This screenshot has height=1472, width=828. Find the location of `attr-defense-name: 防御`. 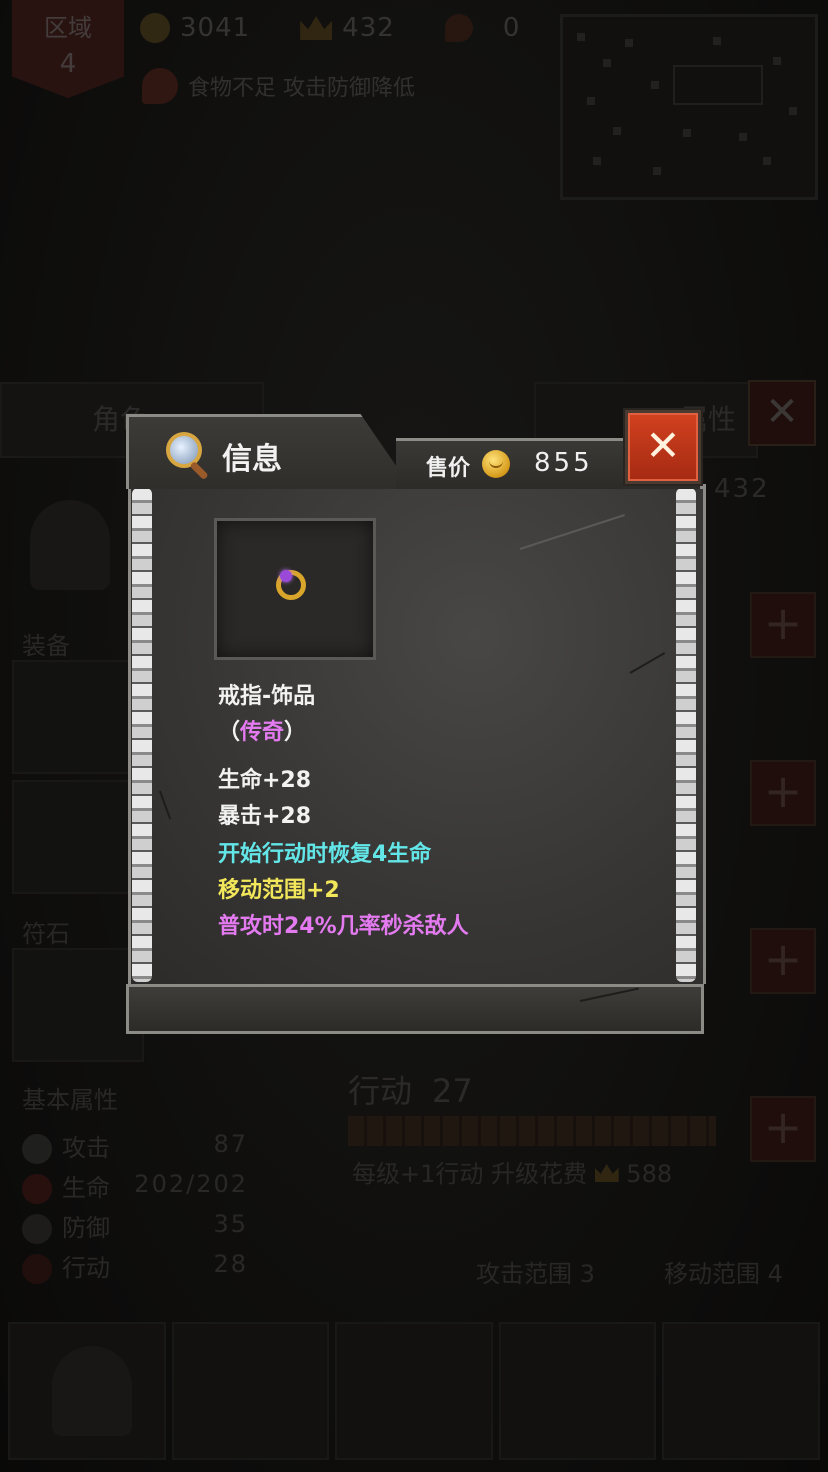

attr-defense-name: 防御 is located at coordinates (86, 1228).